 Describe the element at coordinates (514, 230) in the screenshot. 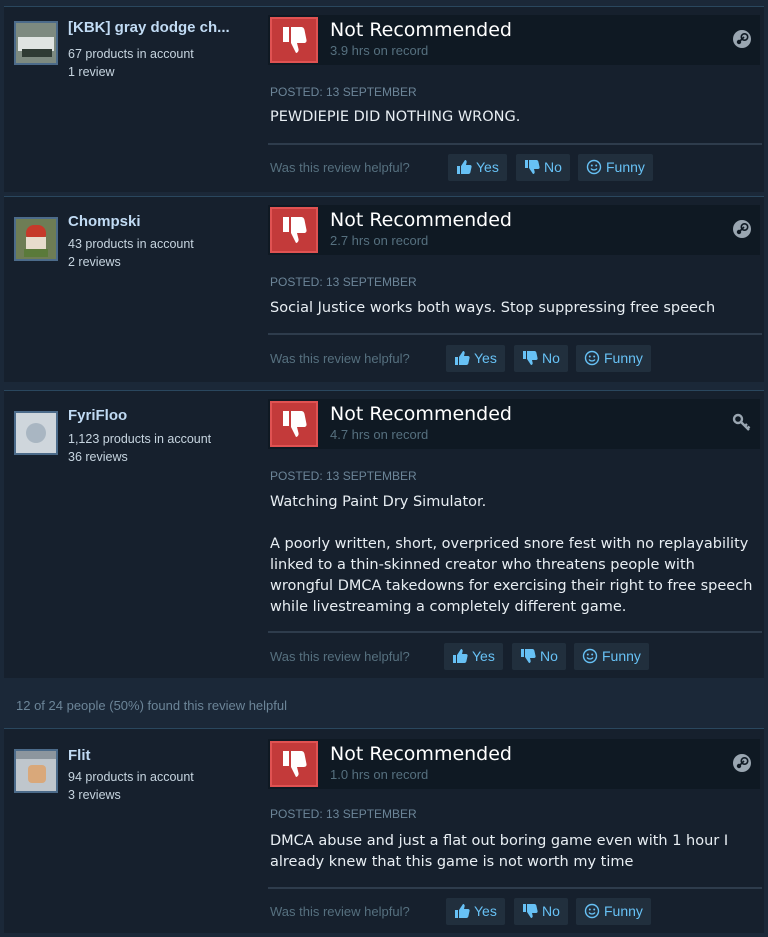

I see `vote-header: Not Recommended 2.7 hrs on record` at that location.